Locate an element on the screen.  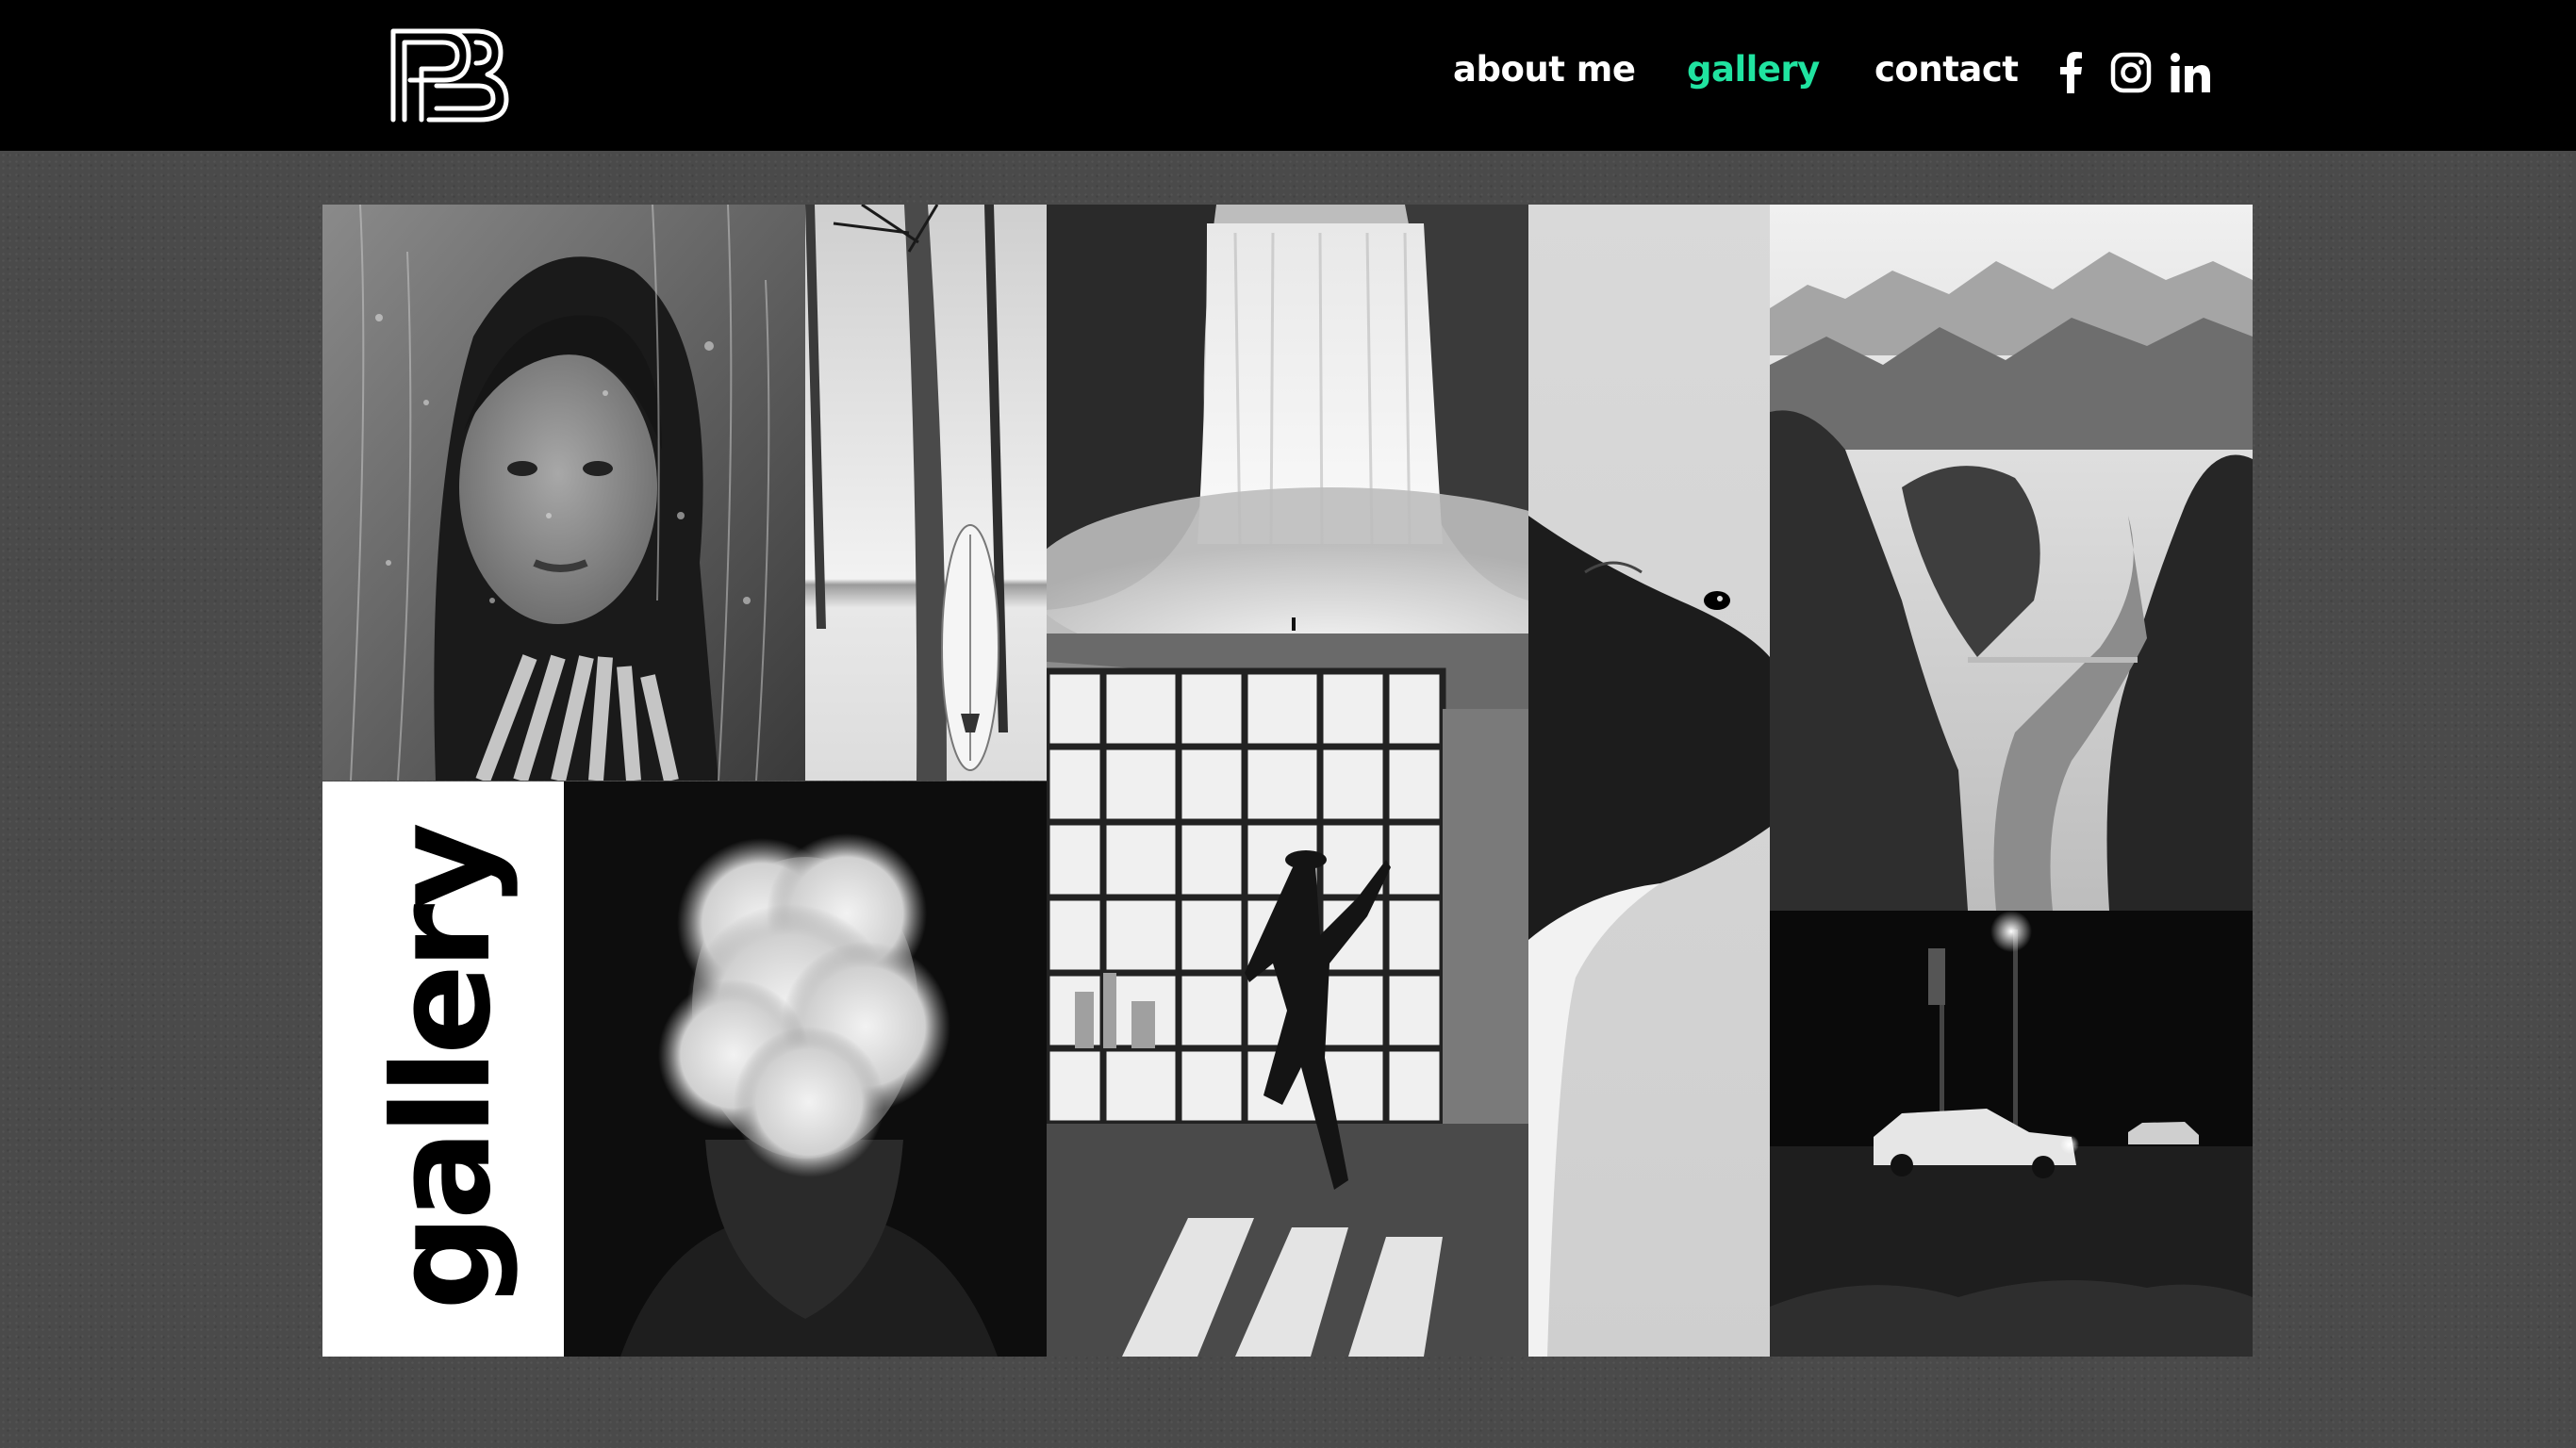
instagram-icon is located at coordinates (2131, 72).